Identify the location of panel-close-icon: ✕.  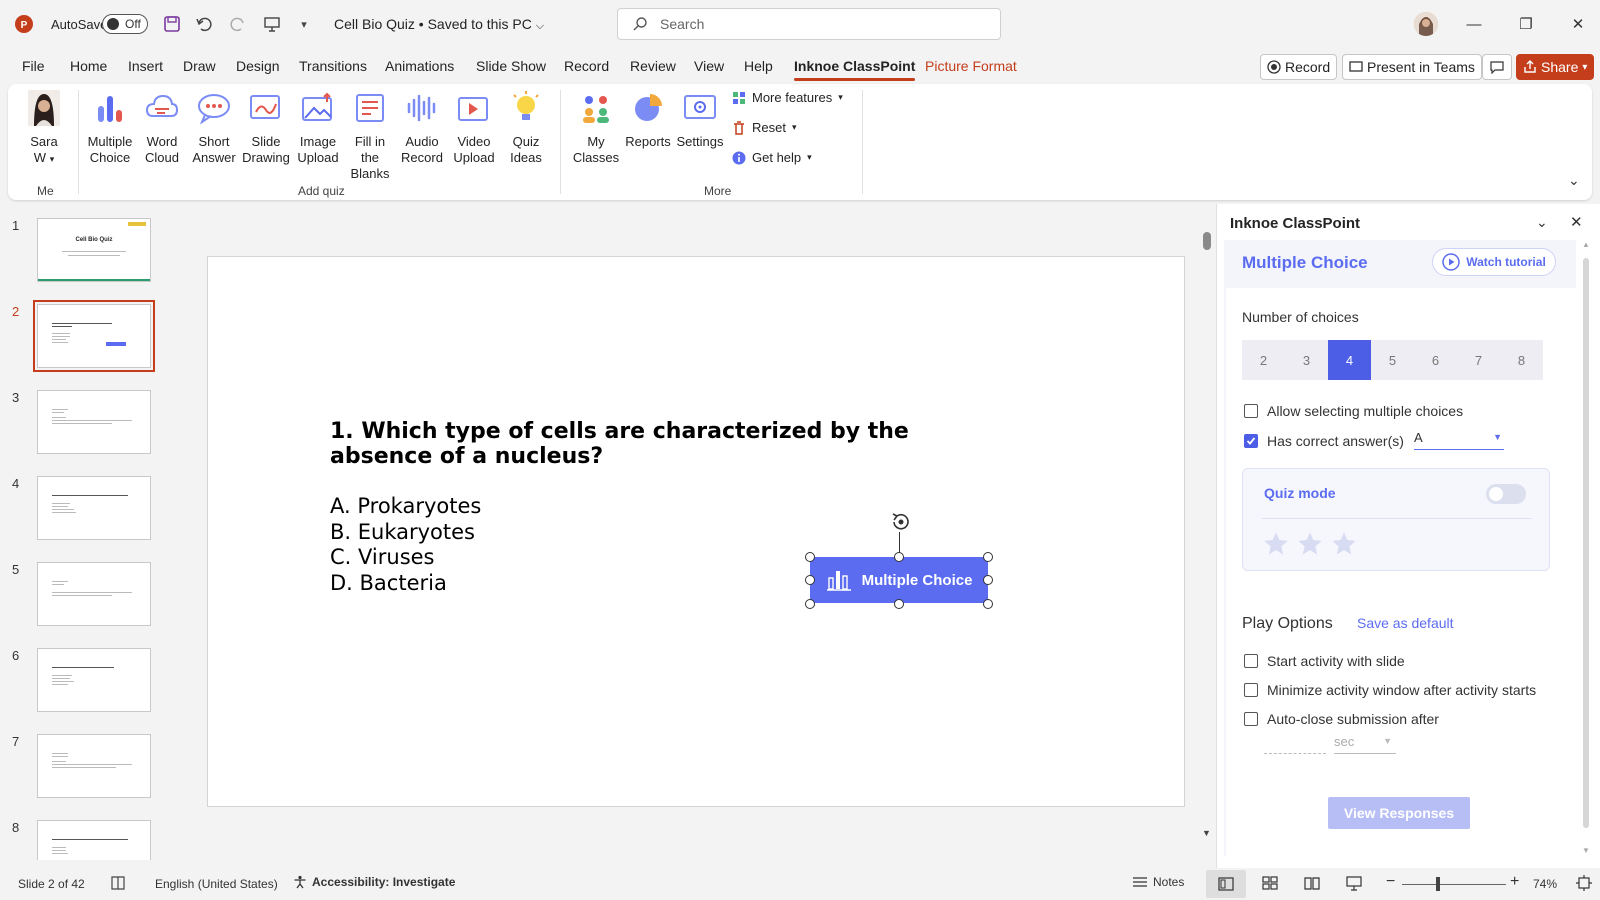
(1576, 222).